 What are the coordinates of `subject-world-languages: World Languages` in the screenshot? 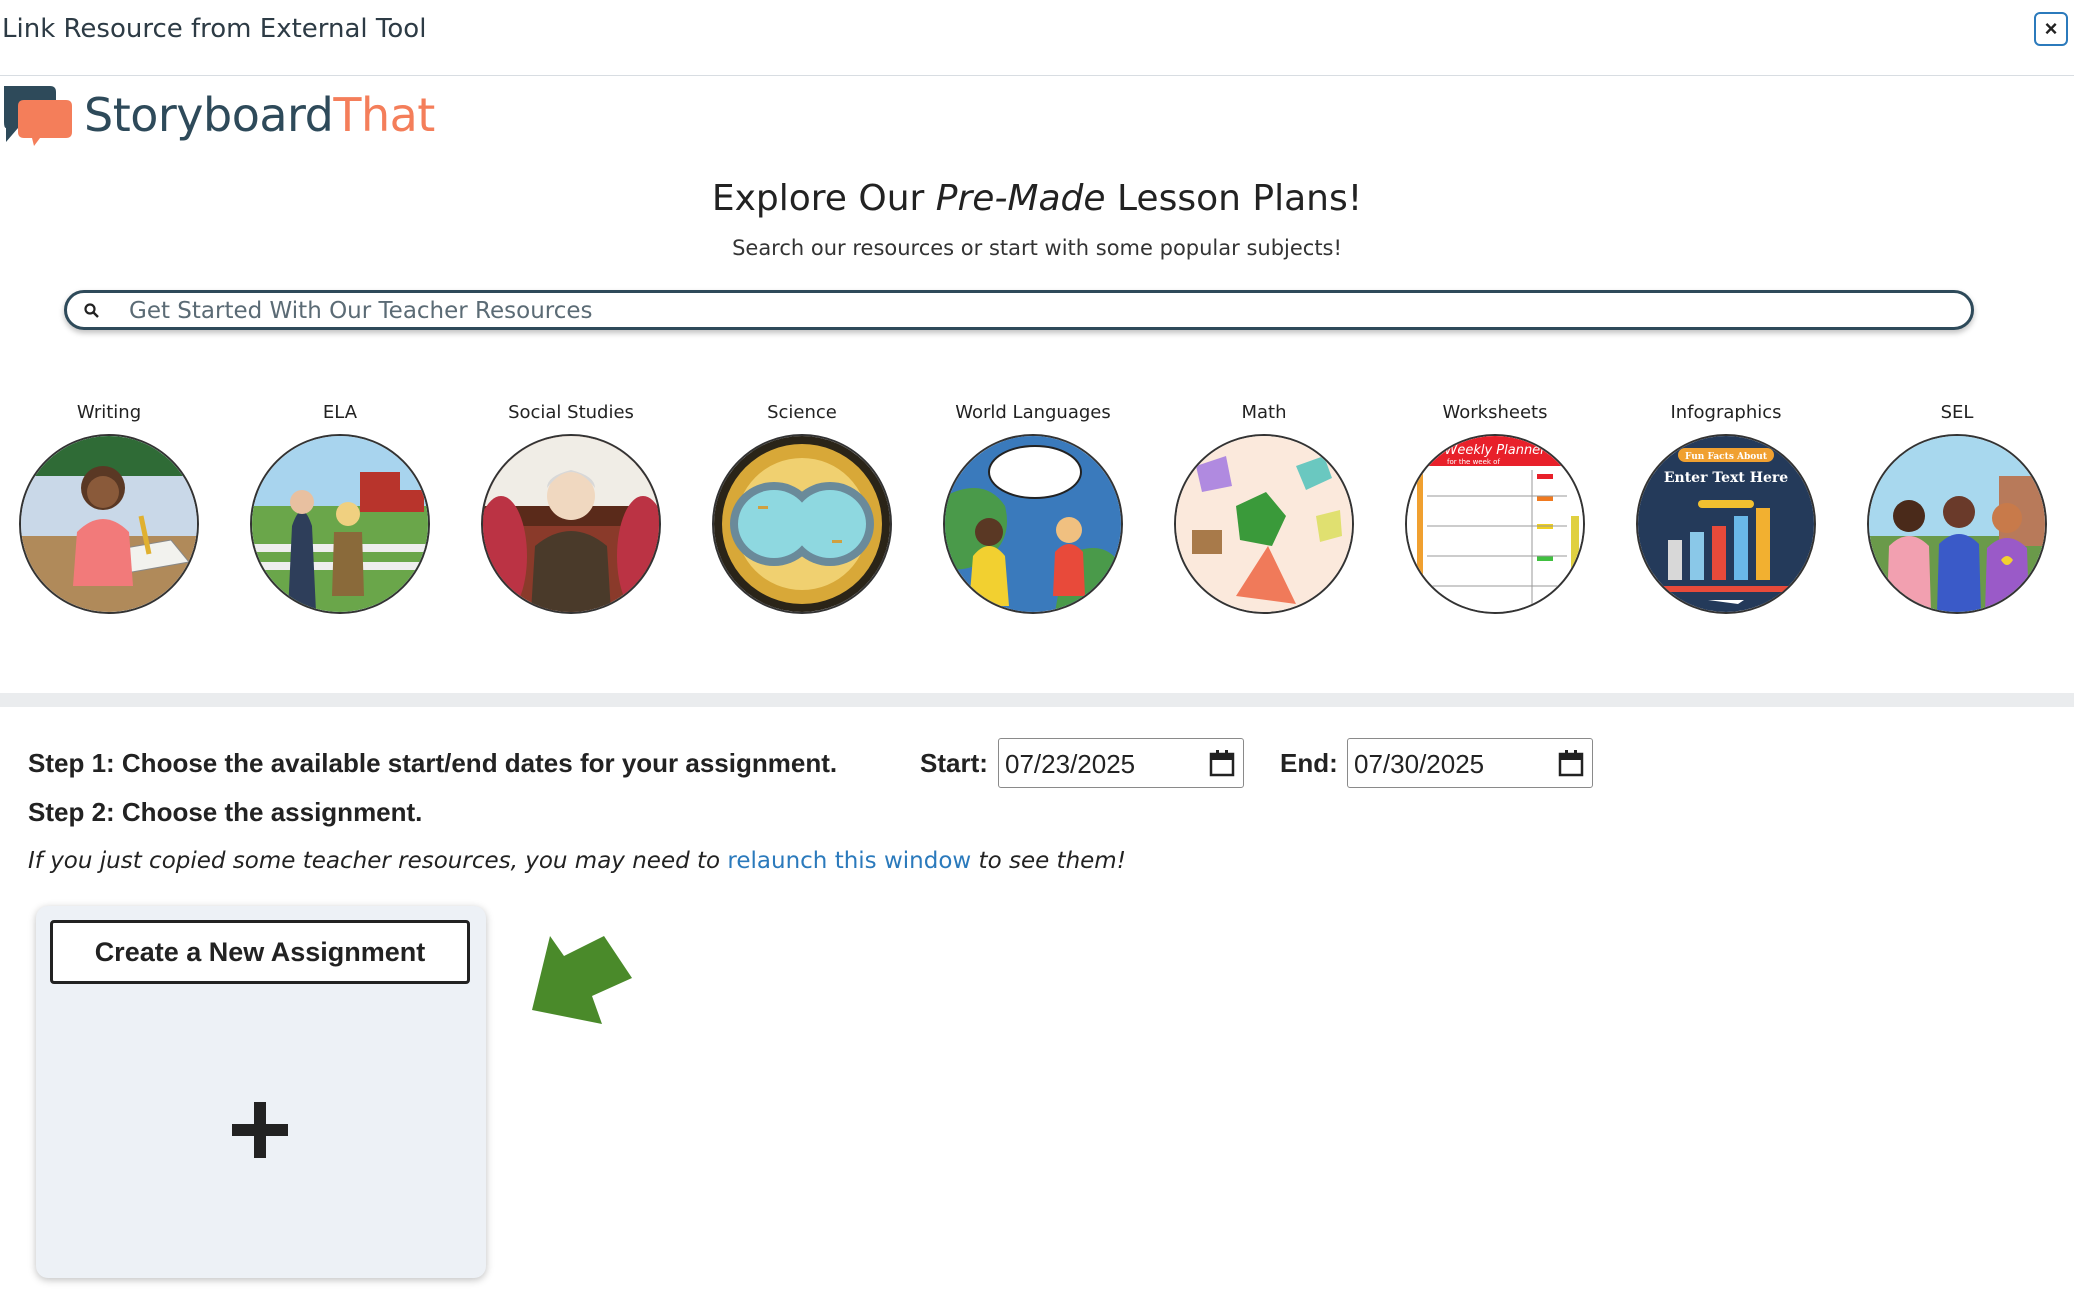 It's located at (1033, 506).